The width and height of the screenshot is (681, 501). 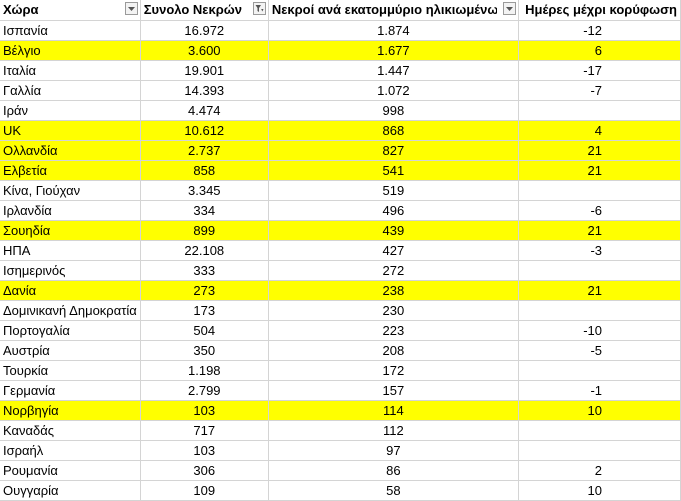 What do you see at coordinates (70, 310) in the screenshot?
I see `country-cell: Δομινικανή Δημοκρατία` at bounding box center [70, 310].